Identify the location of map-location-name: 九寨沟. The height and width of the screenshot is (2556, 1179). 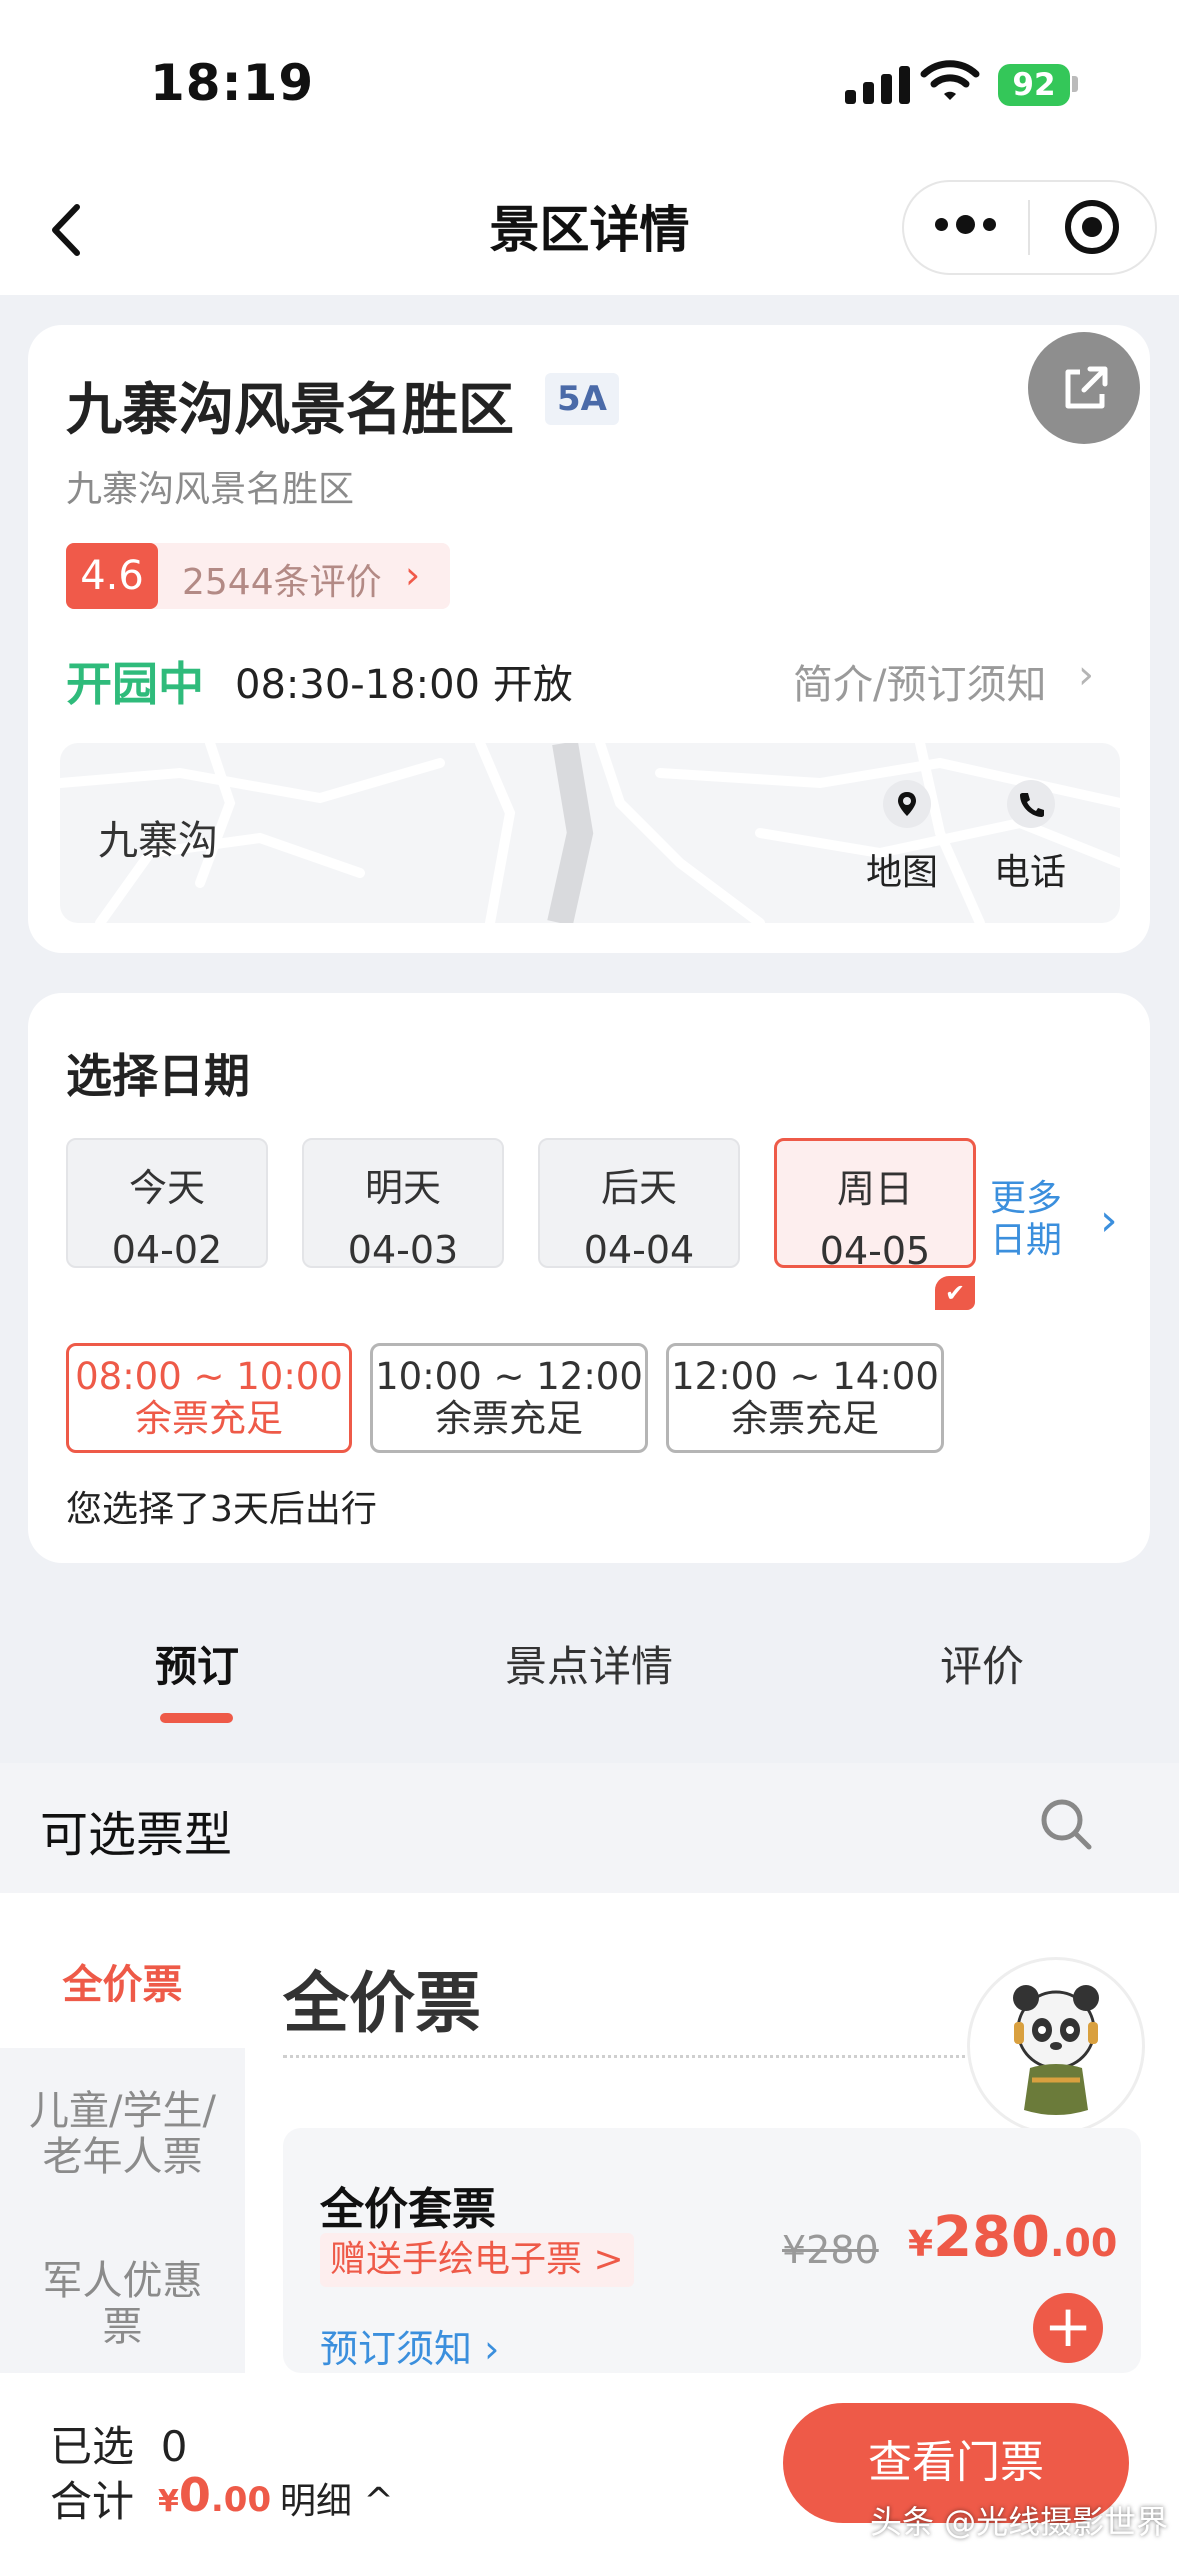
(158, 841).